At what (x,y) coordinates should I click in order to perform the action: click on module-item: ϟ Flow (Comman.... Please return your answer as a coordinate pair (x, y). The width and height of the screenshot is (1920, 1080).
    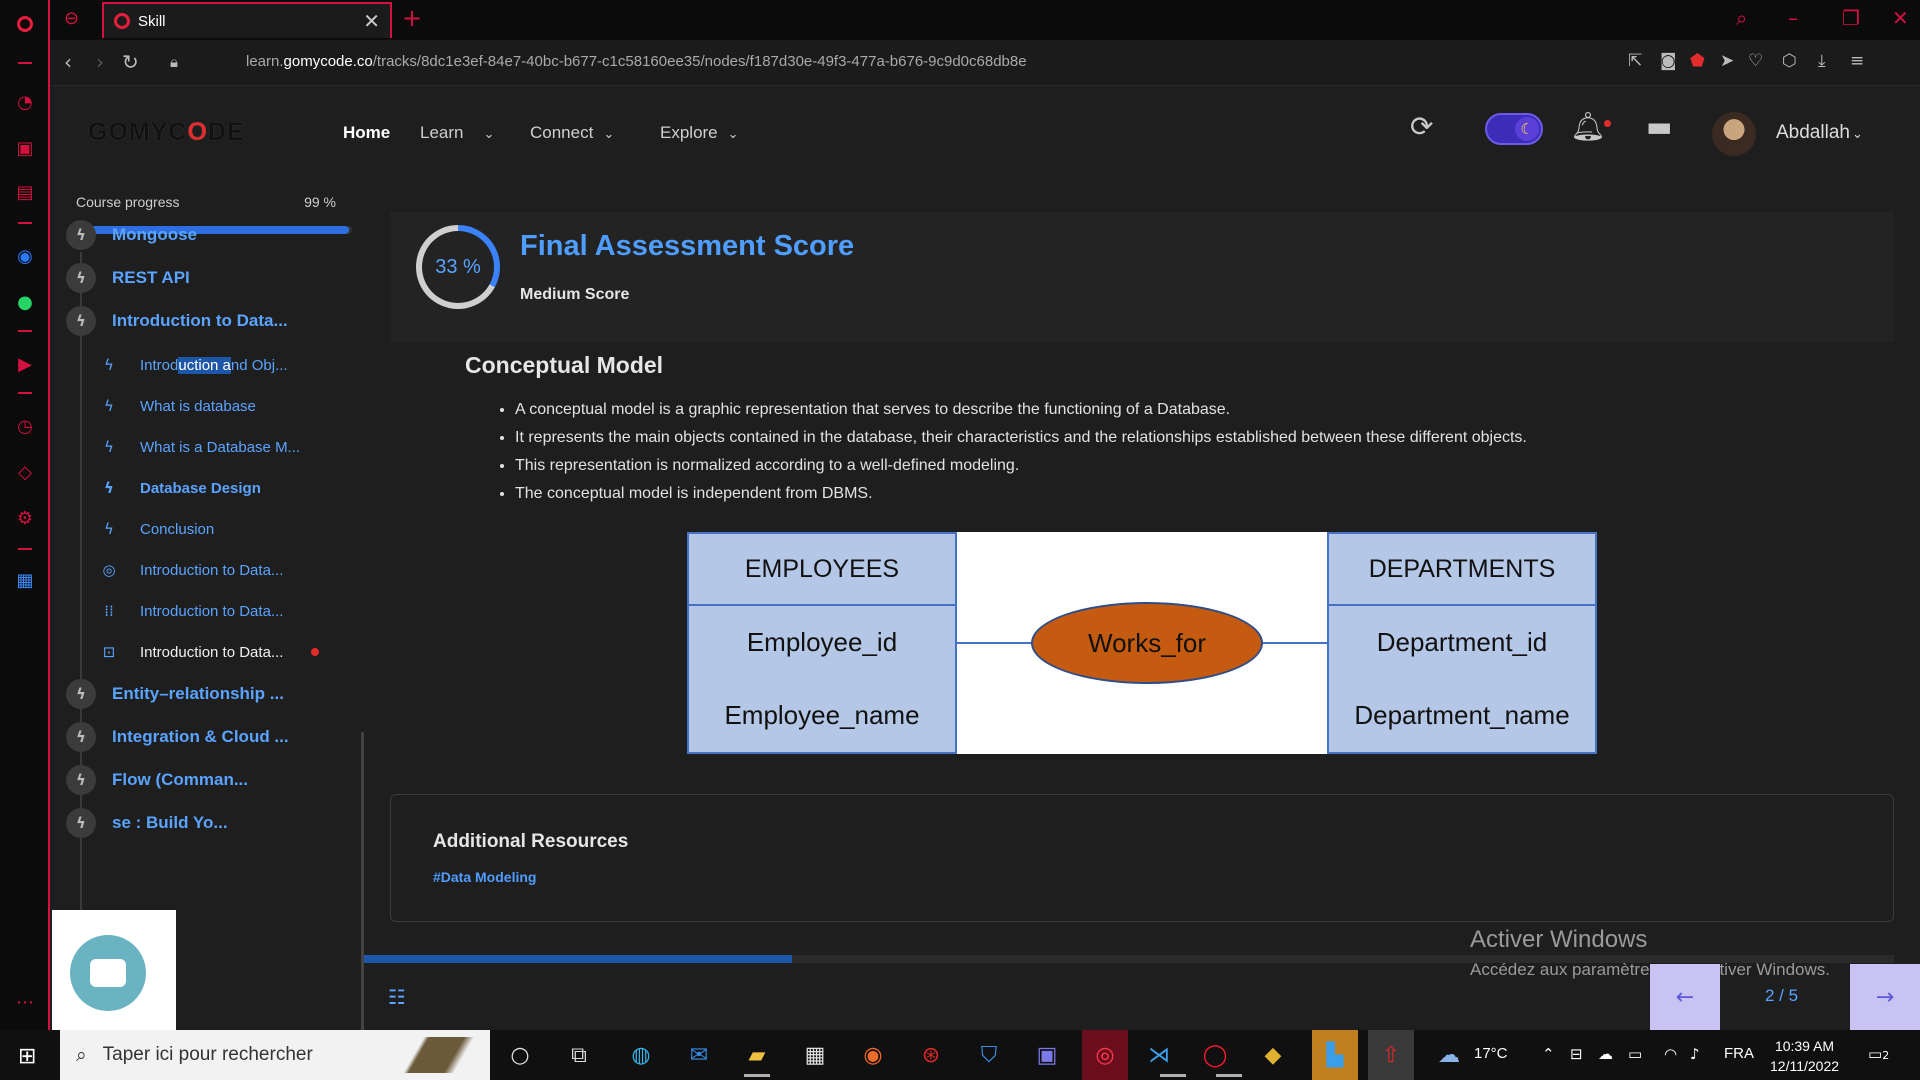
    Looking at the image, I should click on (157, 780).